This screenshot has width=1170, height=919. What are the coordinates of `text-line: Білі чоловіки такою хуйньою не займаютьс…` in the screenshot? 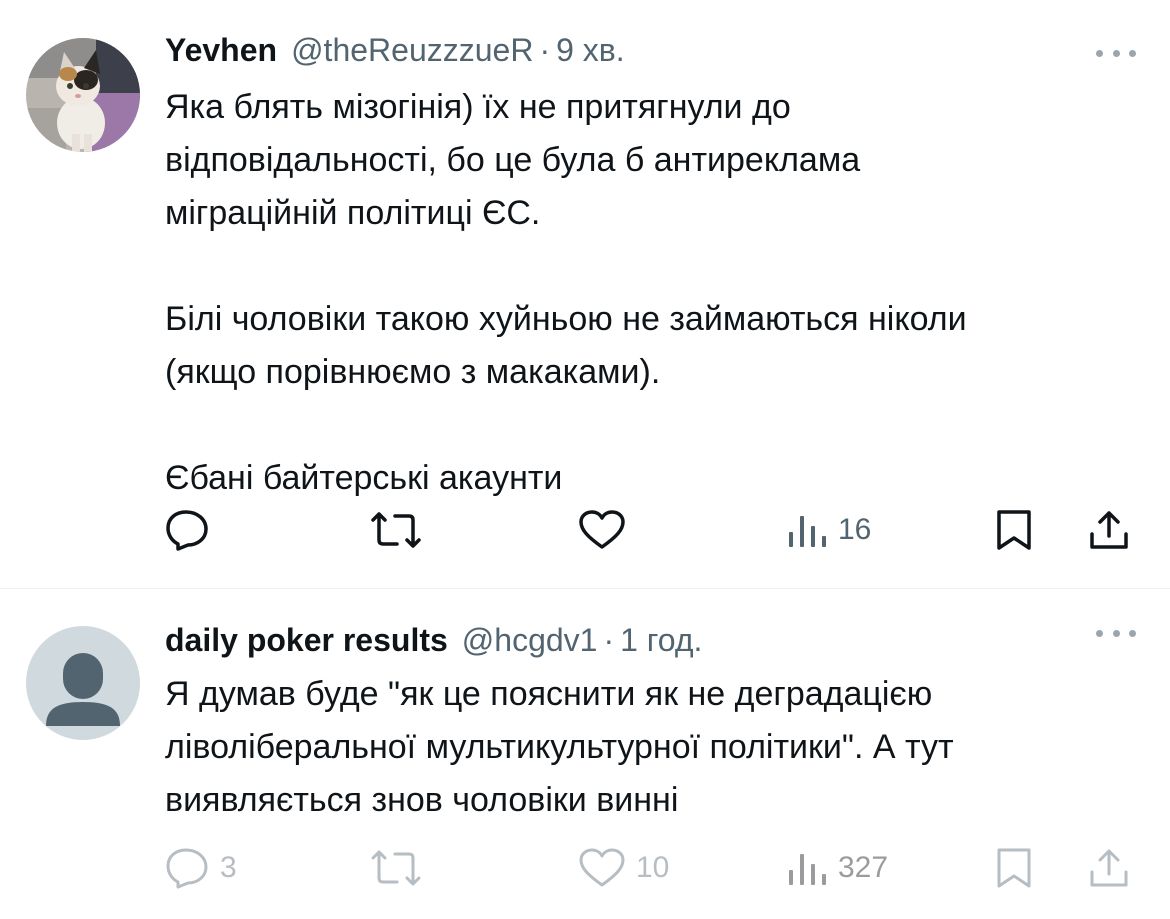 It's located at (566, 319).